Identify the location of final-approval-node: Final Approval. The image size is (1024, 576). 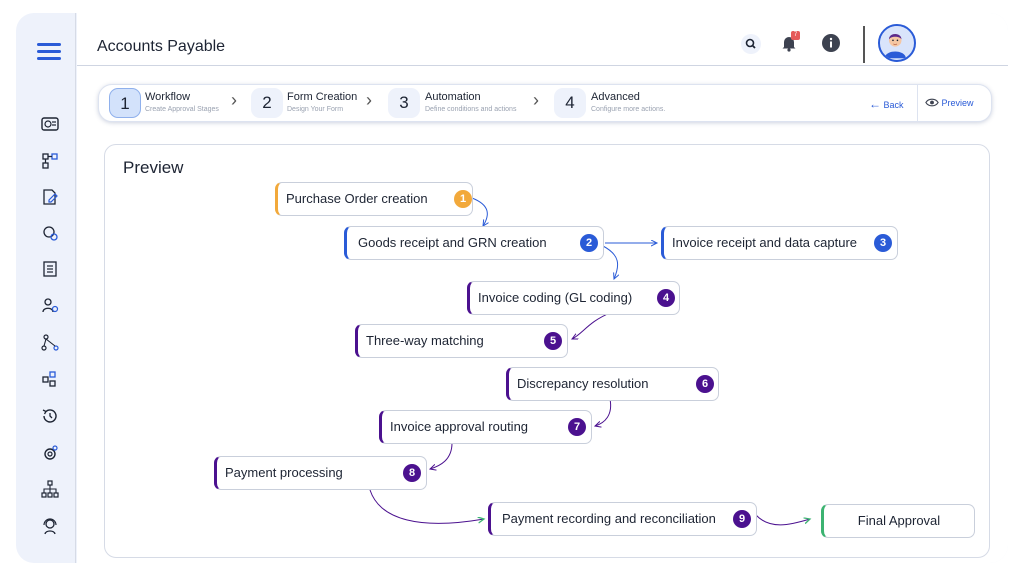
(898, 521).